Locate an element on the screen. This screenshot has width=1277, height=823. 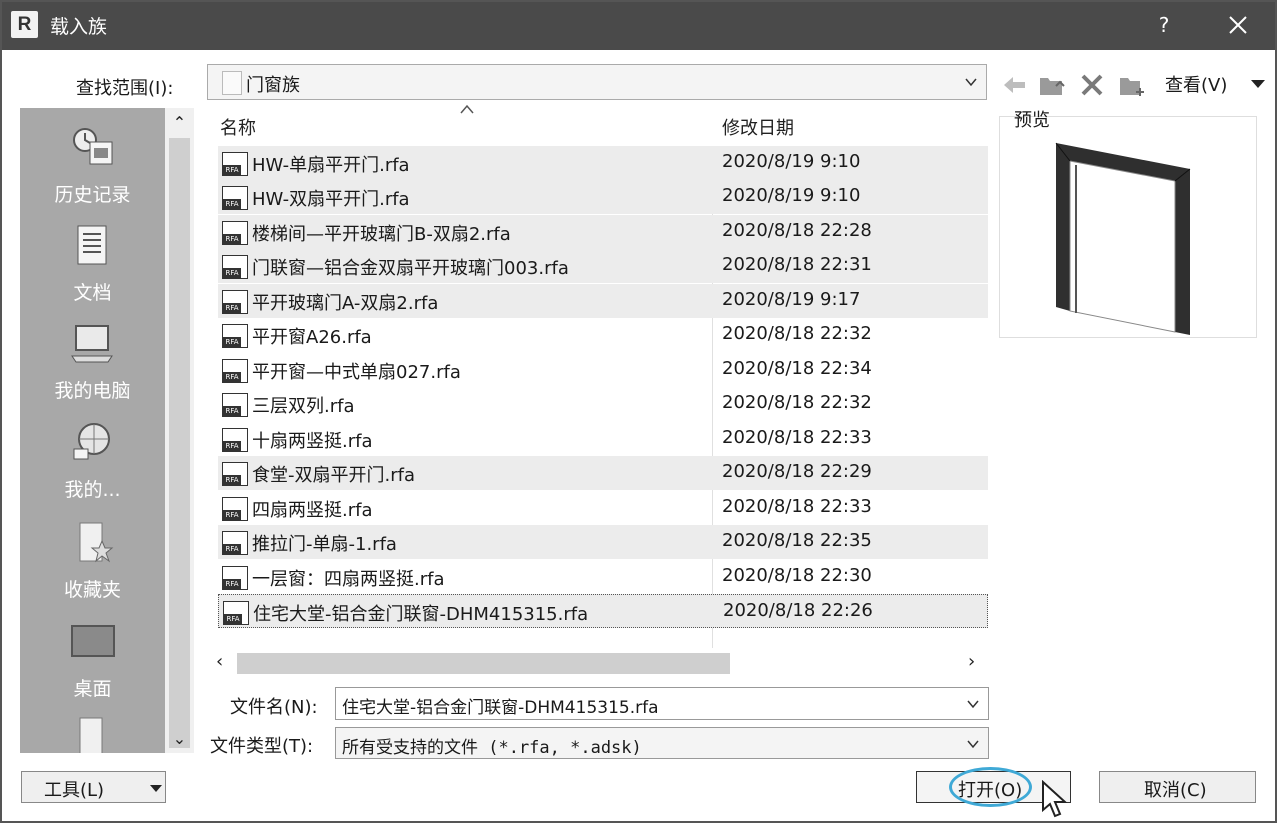
close-icon is located at coordinates (1238, 25).